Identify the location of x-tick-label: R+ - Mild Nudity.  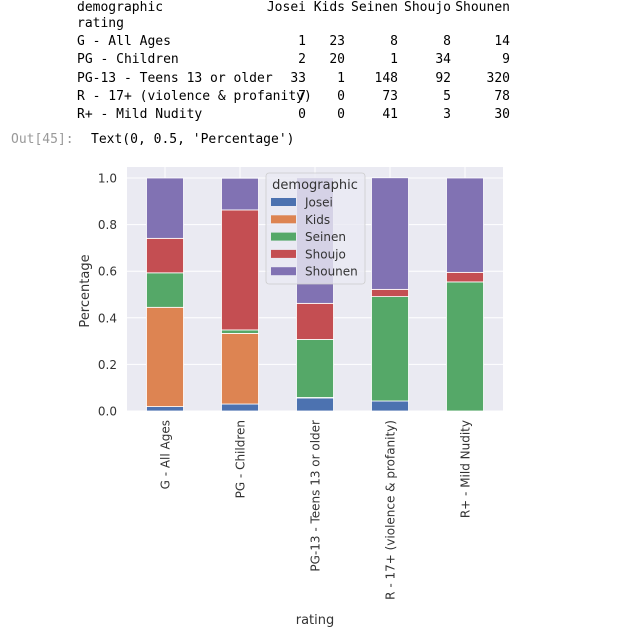
(466, 469).